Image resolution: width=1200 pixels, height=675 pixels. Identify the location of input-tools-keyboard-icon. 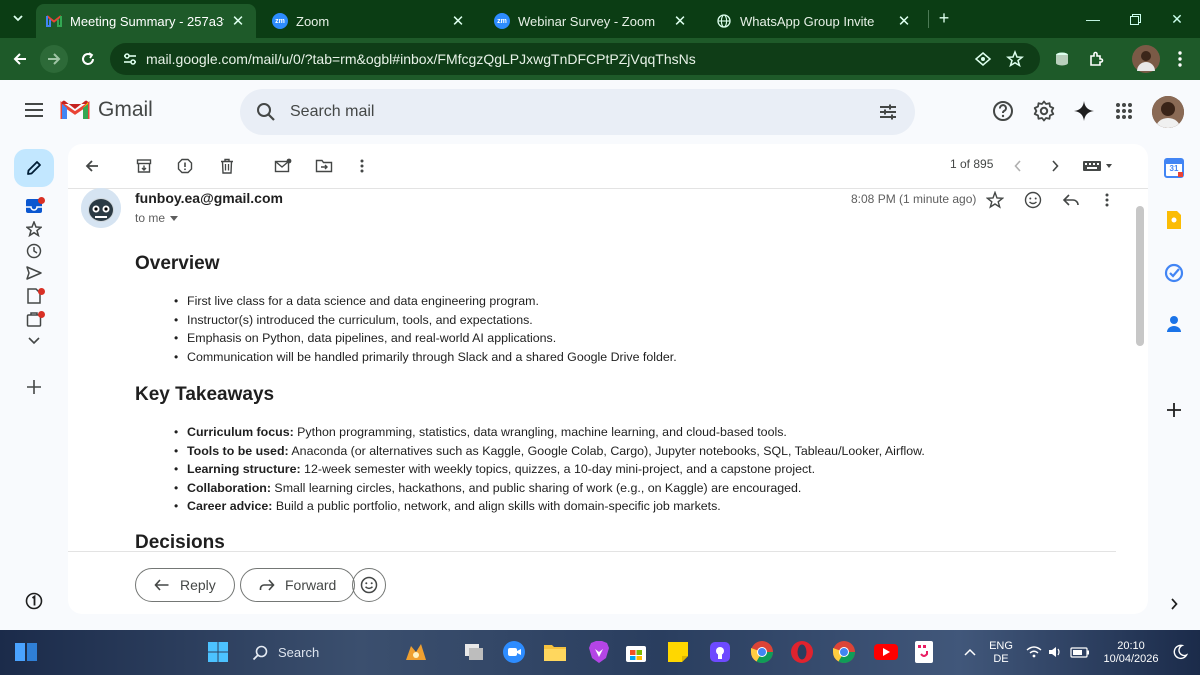
(1100, 166).